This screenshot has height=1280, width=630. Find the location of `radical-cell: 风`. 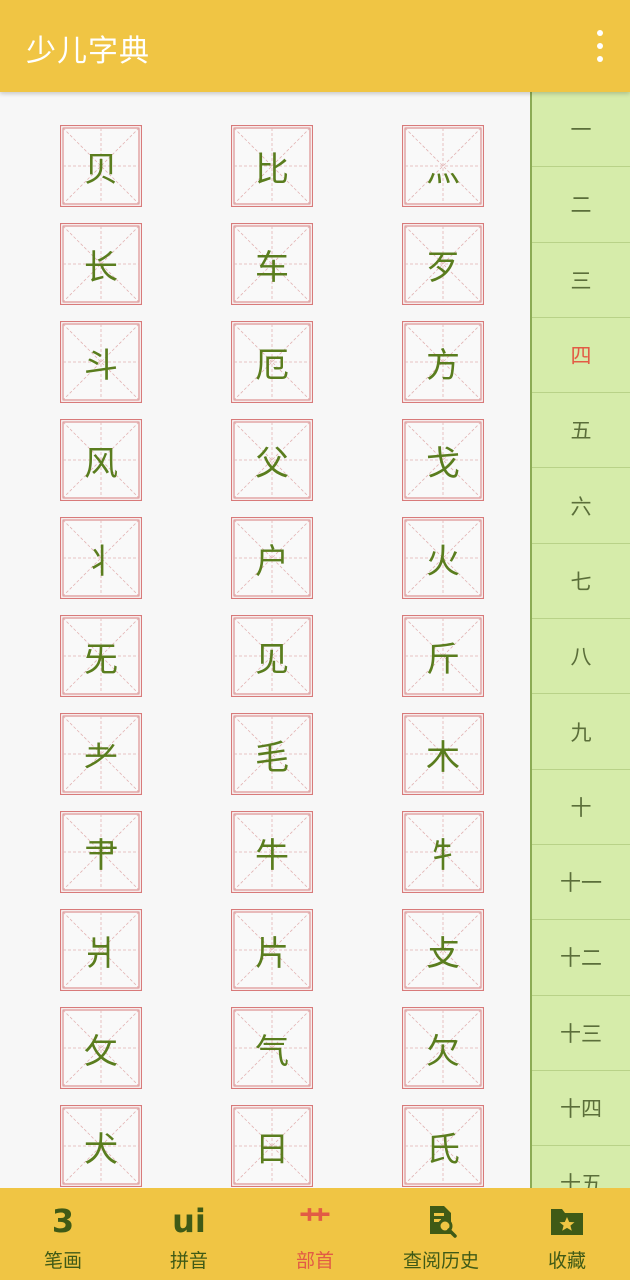

radical-cell: 风 is located at coordinates (101, 460).